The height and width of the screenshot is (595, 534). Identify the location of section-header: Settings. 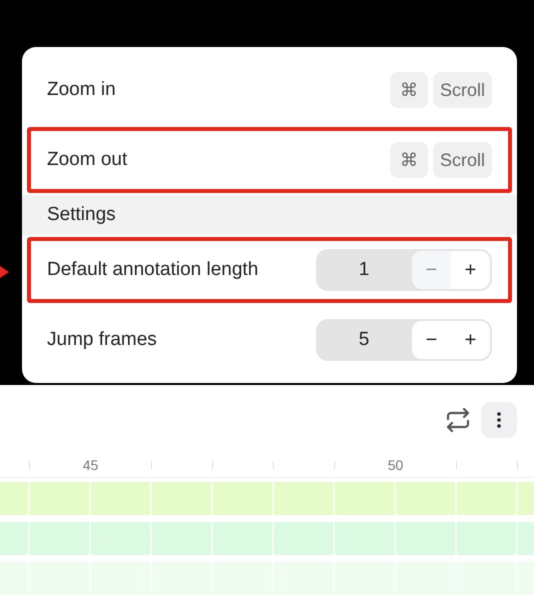
(269, 215).